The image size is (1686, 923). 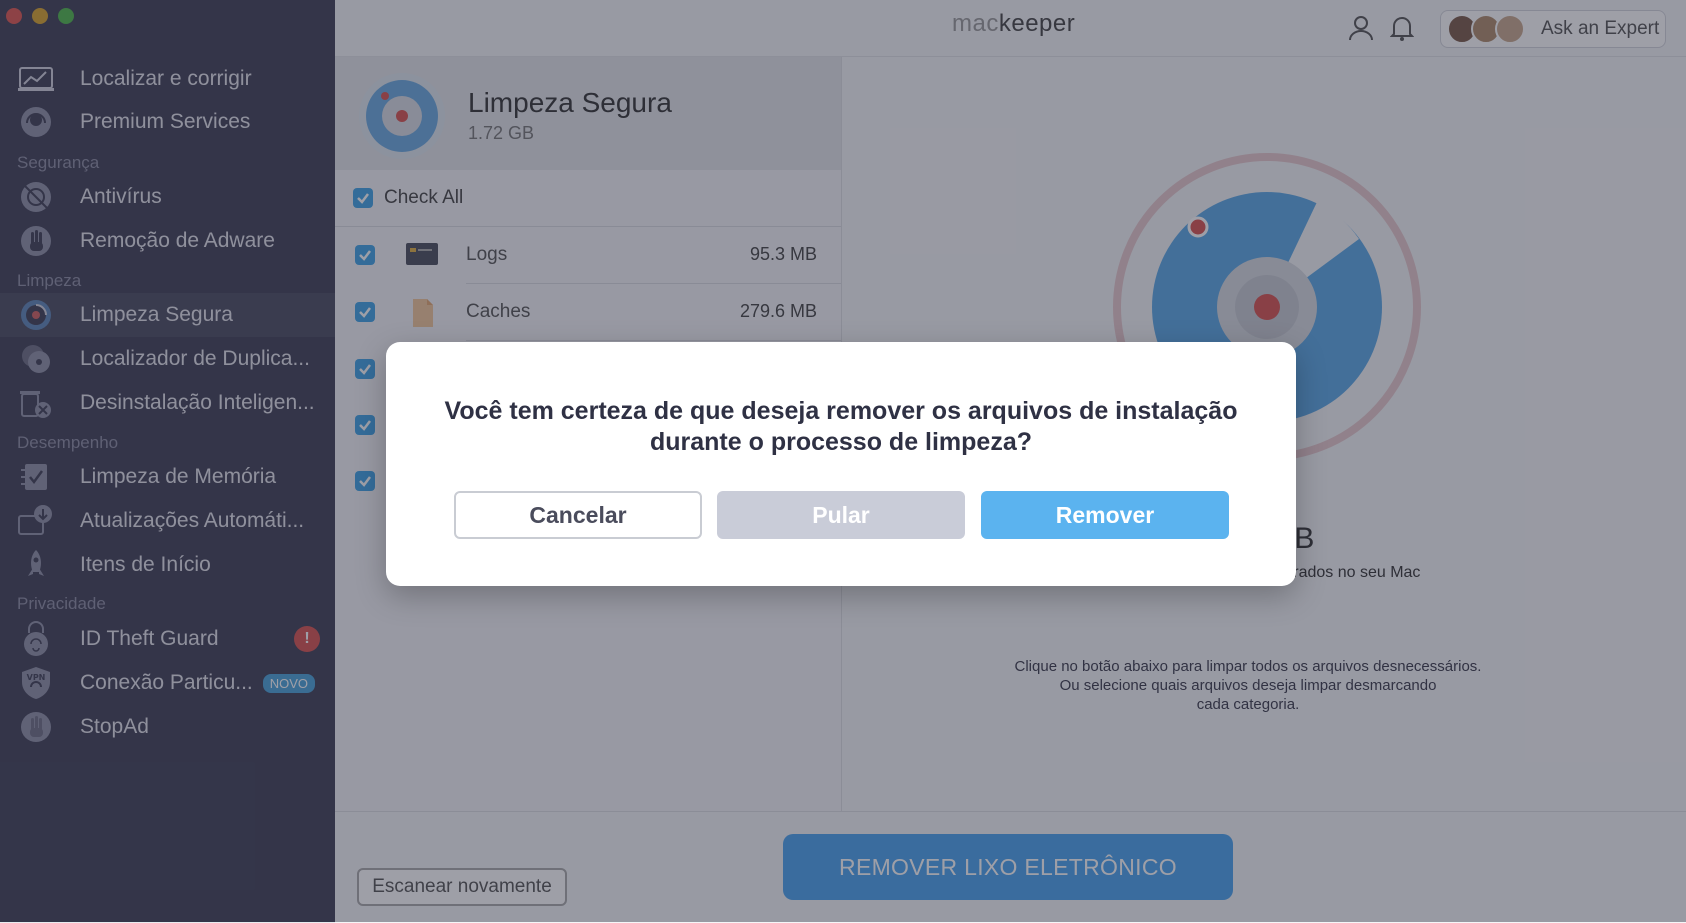 I want to click on cancel-button: Cancelar, so click(x=578, y=515).